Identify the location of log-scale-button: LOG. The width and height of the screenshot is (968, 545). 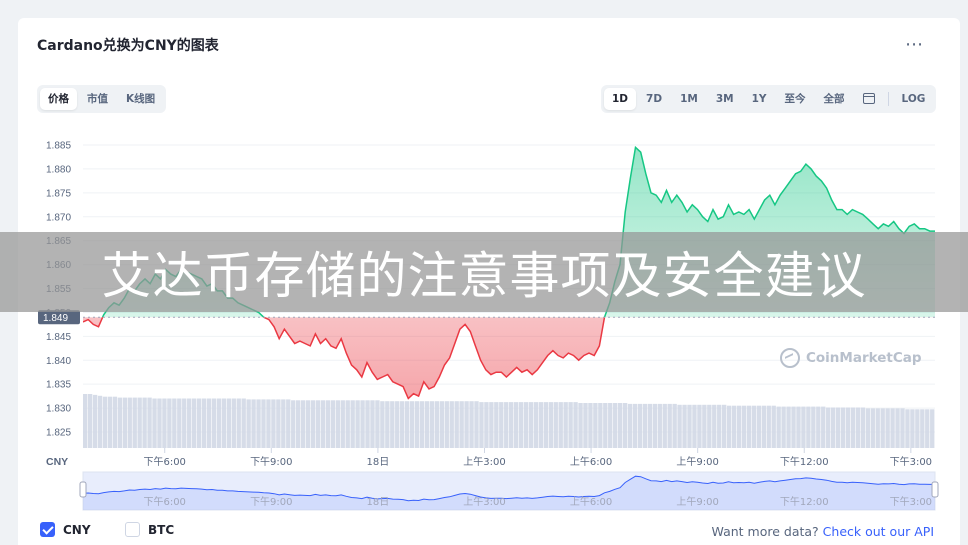
(914, 99).